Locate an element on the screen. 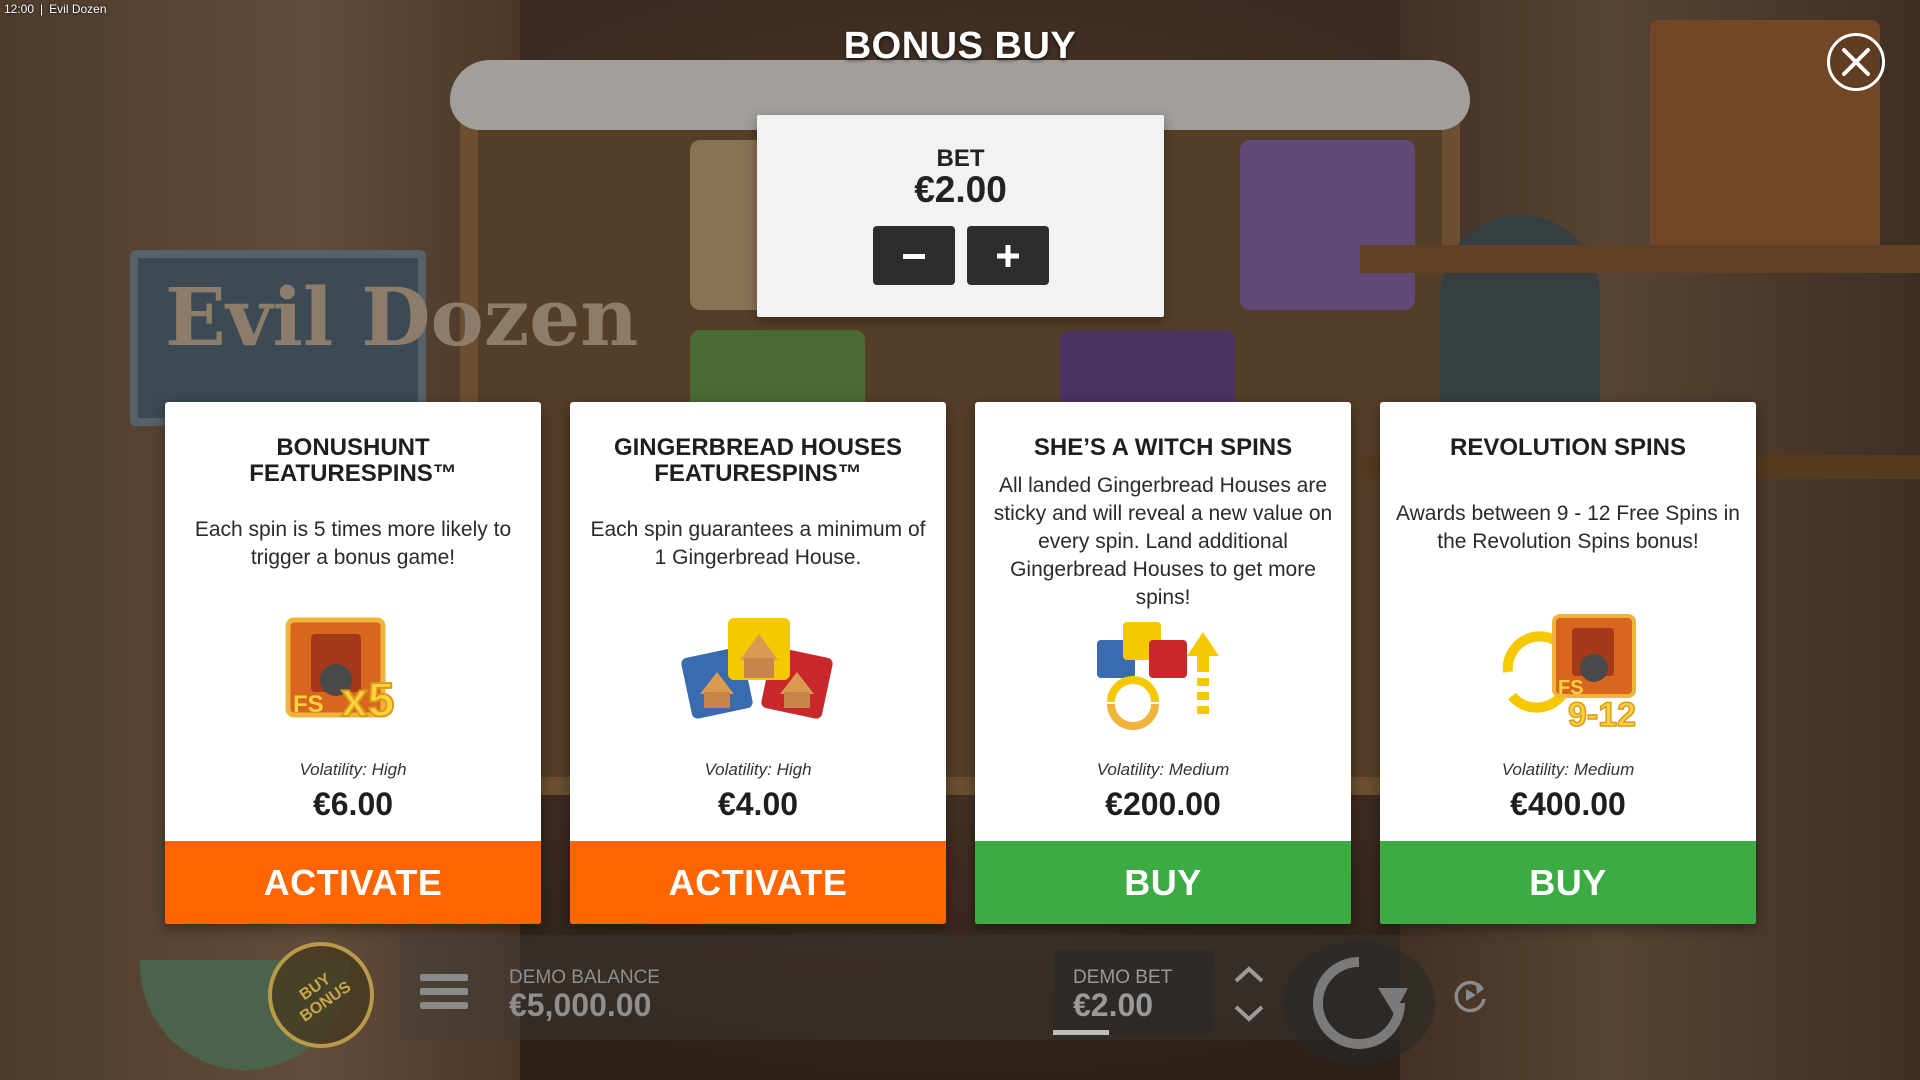 This screenshot has height=1080, width=1920. svg-text: 9-12 is located at coordinates (1602, 714).